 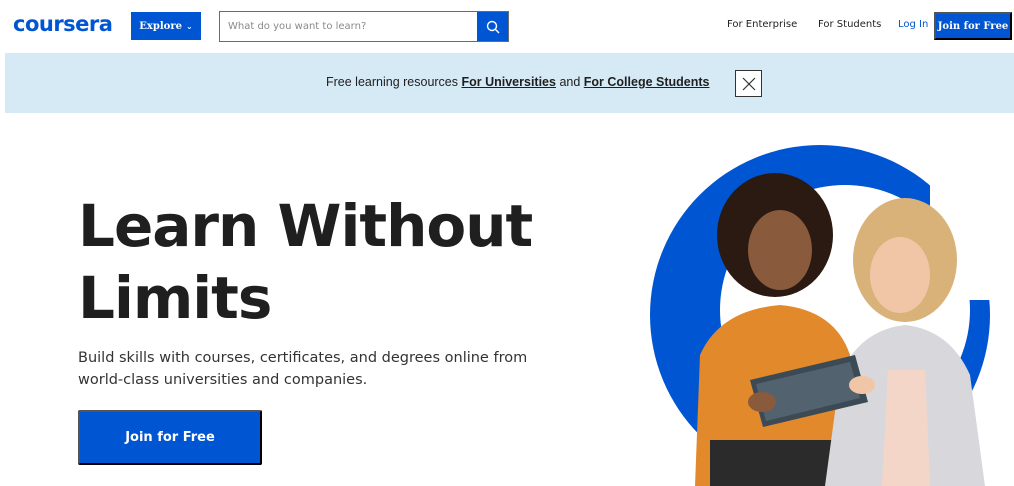 I want to click on search-icon, so click(x=492, y=26).